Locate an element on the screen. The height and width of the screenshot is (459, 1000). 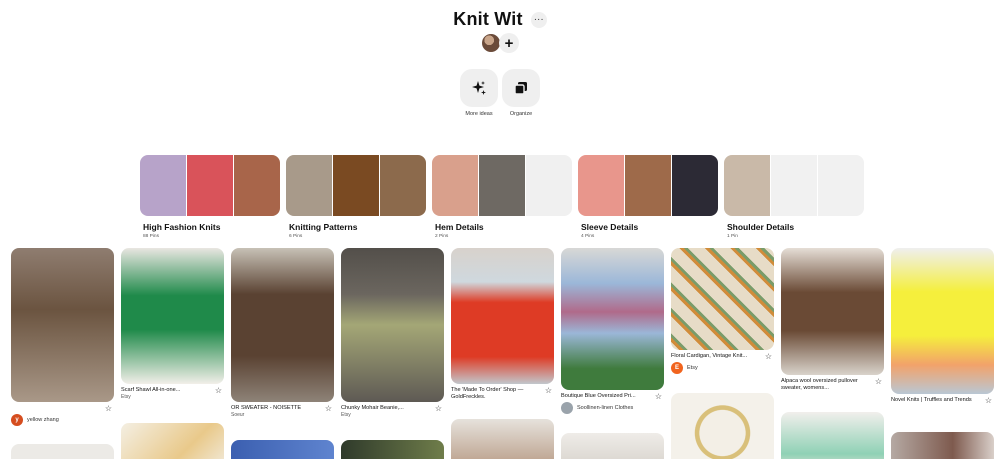
more-ideas-button is located at coordinates (479, 88).